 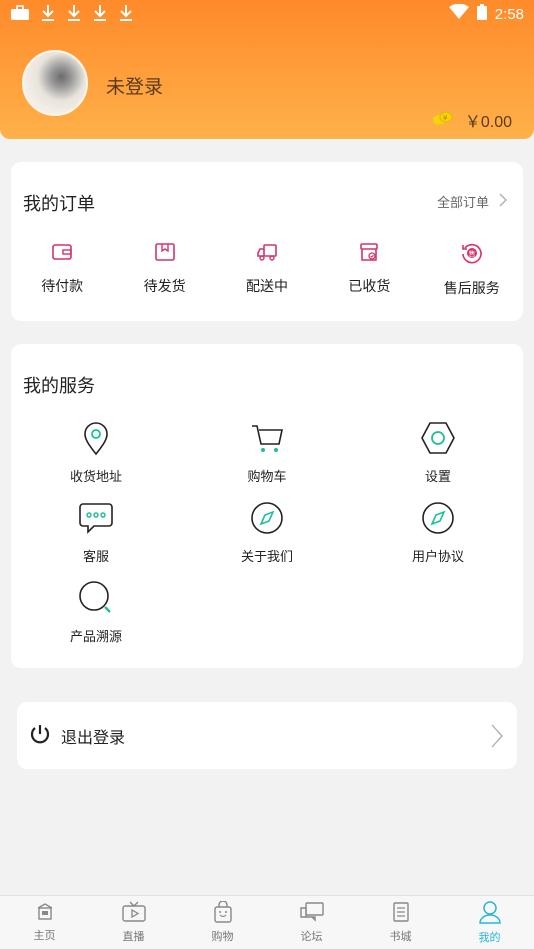 I want to click on service-label: 设置, so click(x=437, y=477).